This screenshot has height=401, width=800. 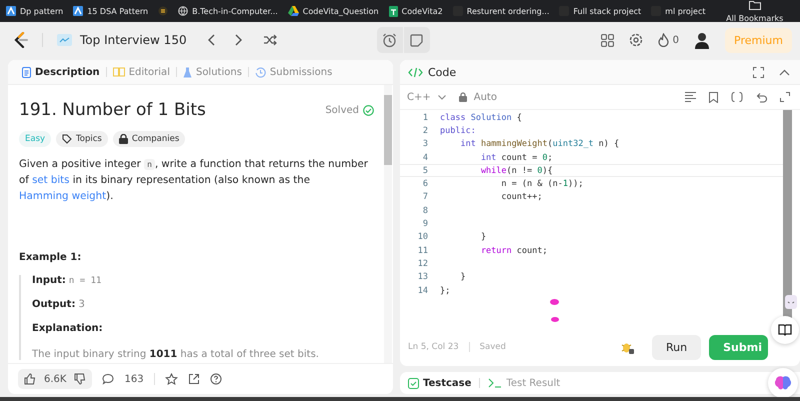 I want to click on format-icon, so click(x=690, y=97).